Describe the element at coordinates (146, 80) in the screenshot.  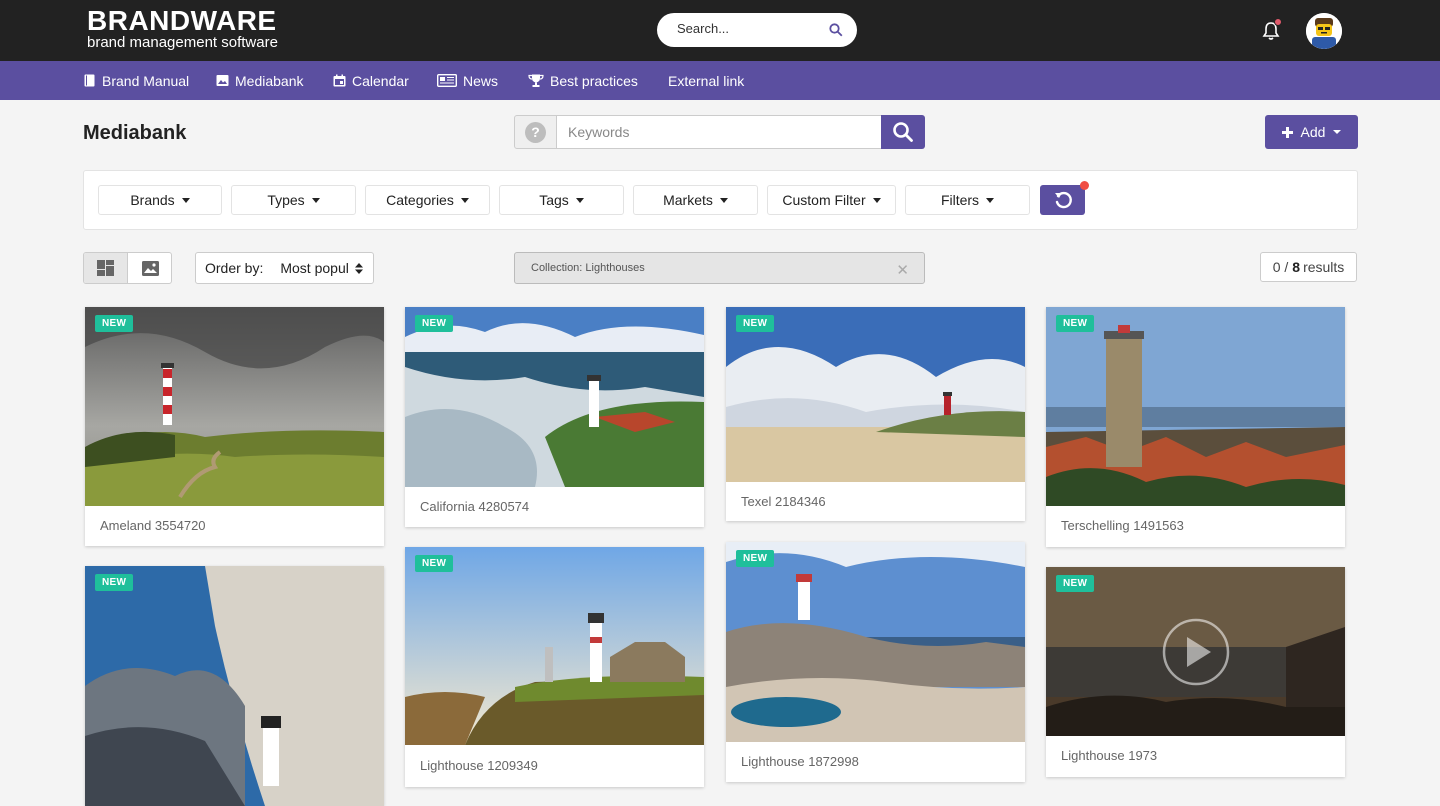
I see `nav-label: Brand Manual` at that location.